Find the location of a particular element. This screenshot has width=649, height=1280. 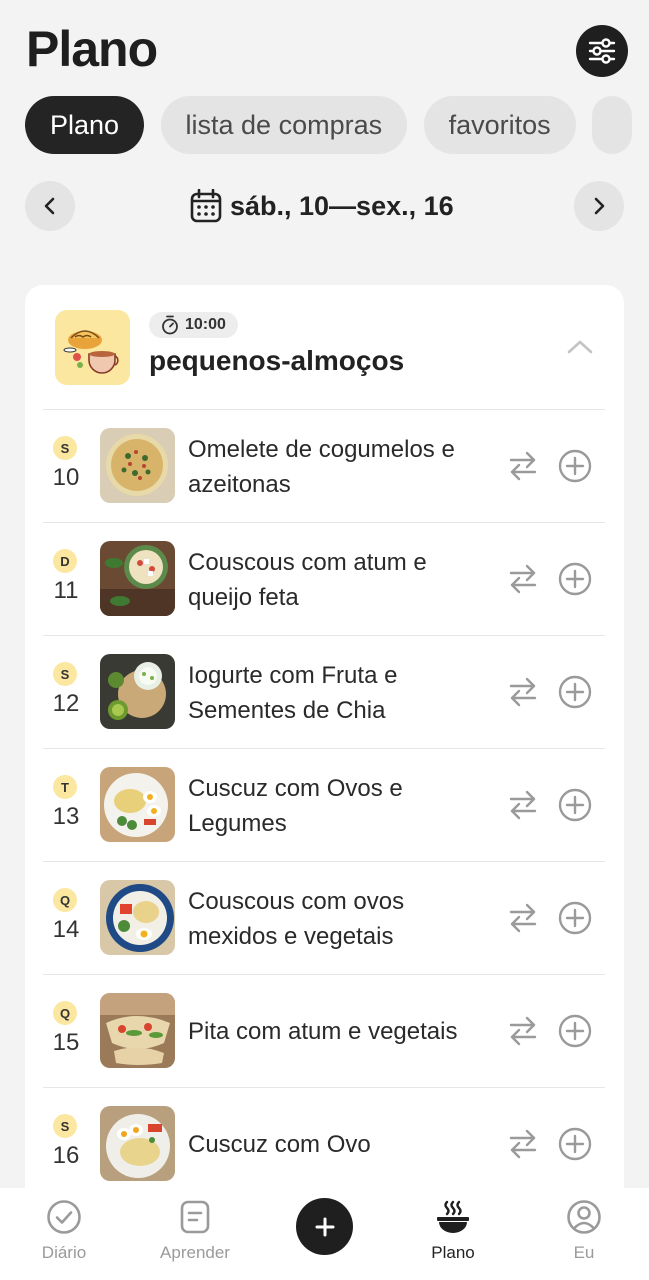

day-number: 11 is located at coordinates (66, 590).